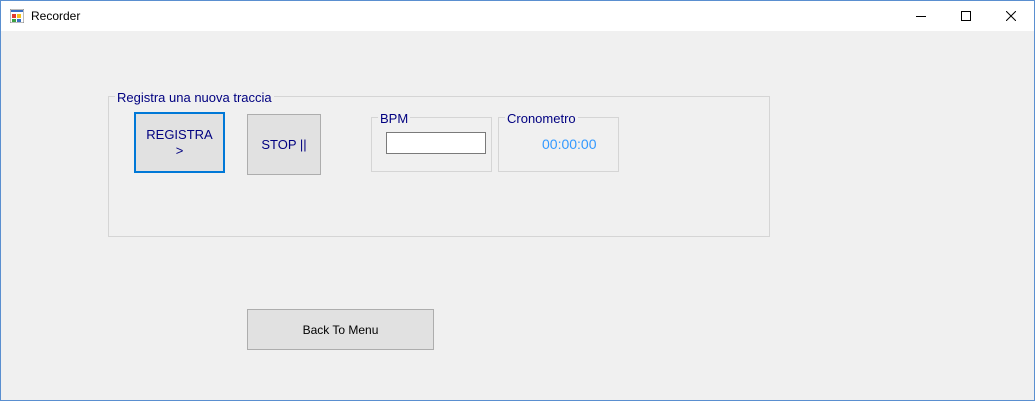  What do you see at coordinates (194, 97) in the screenshot?
I see `new-track-group-label: Registra una nuova traccia` at bounding box center [194, 97].